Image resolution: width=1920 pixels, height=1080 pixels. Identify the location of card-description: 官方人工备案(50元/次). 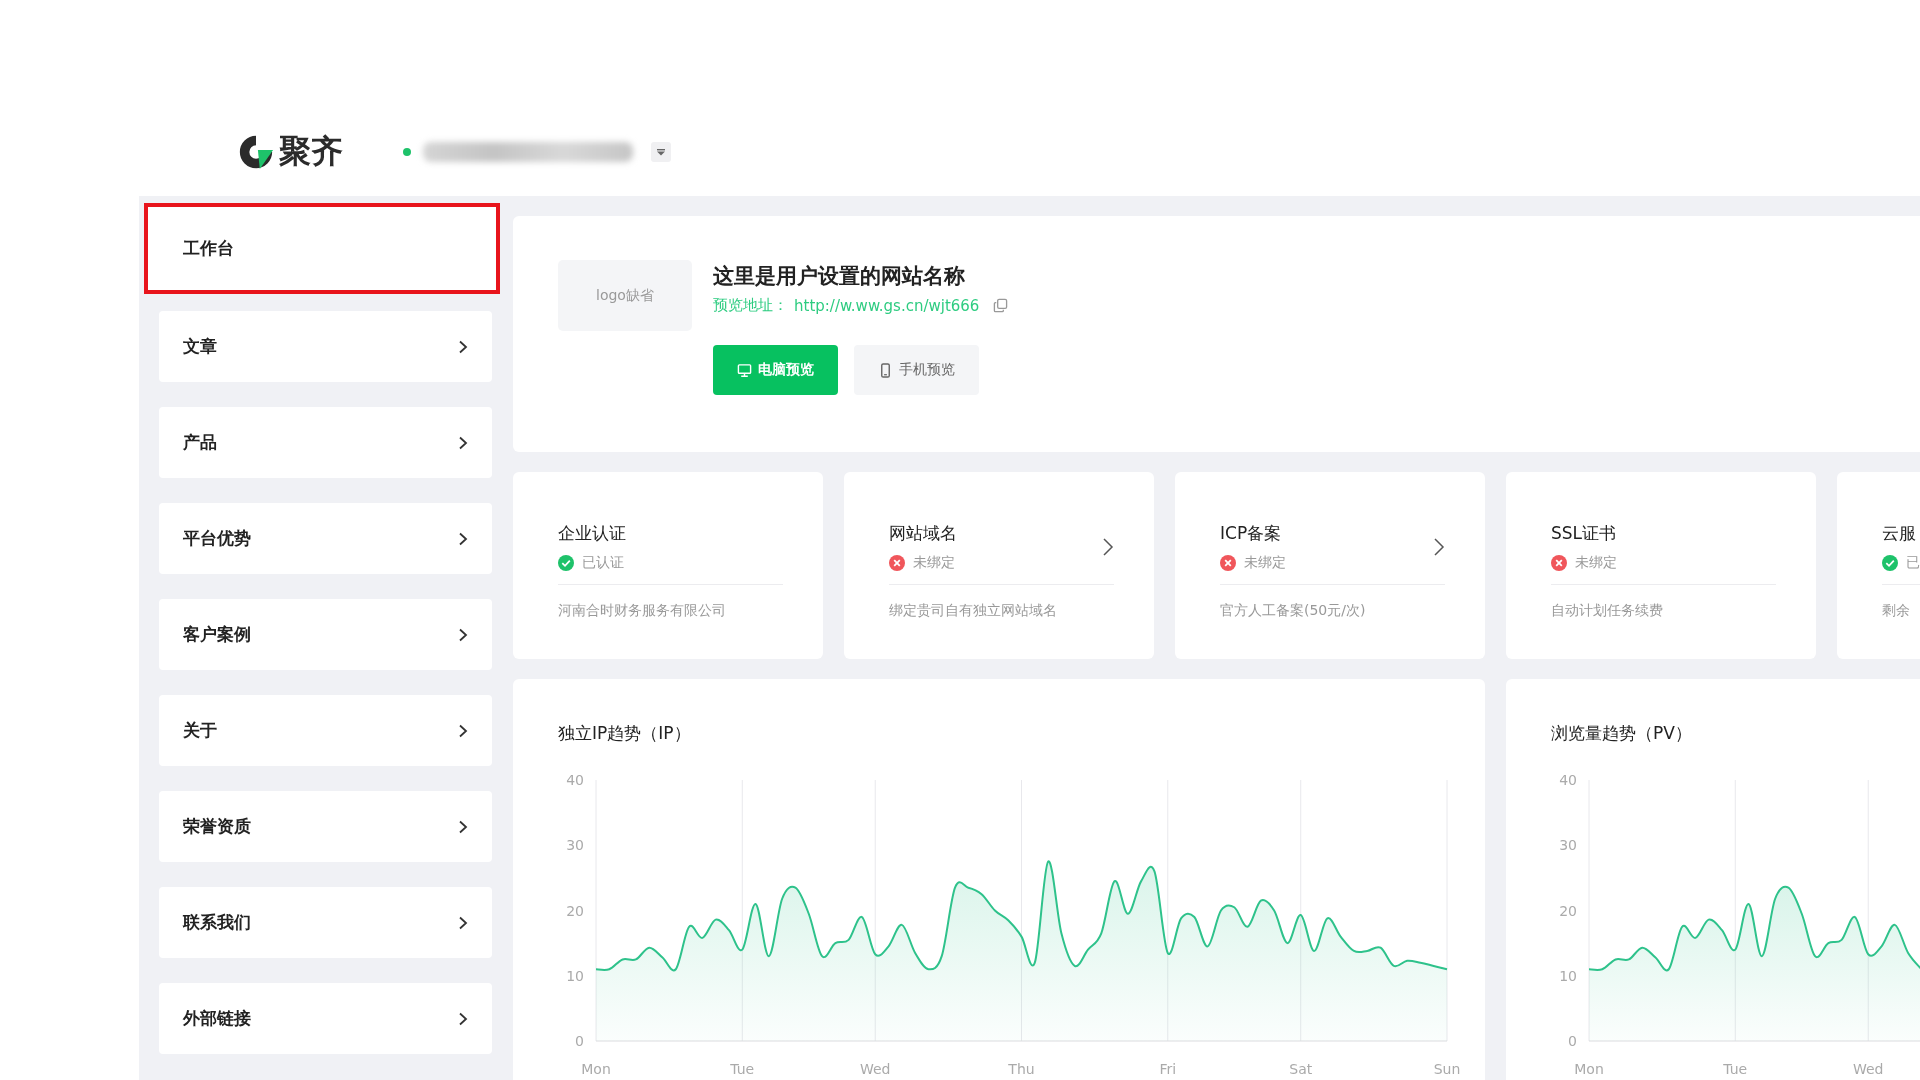
(1293, 611).